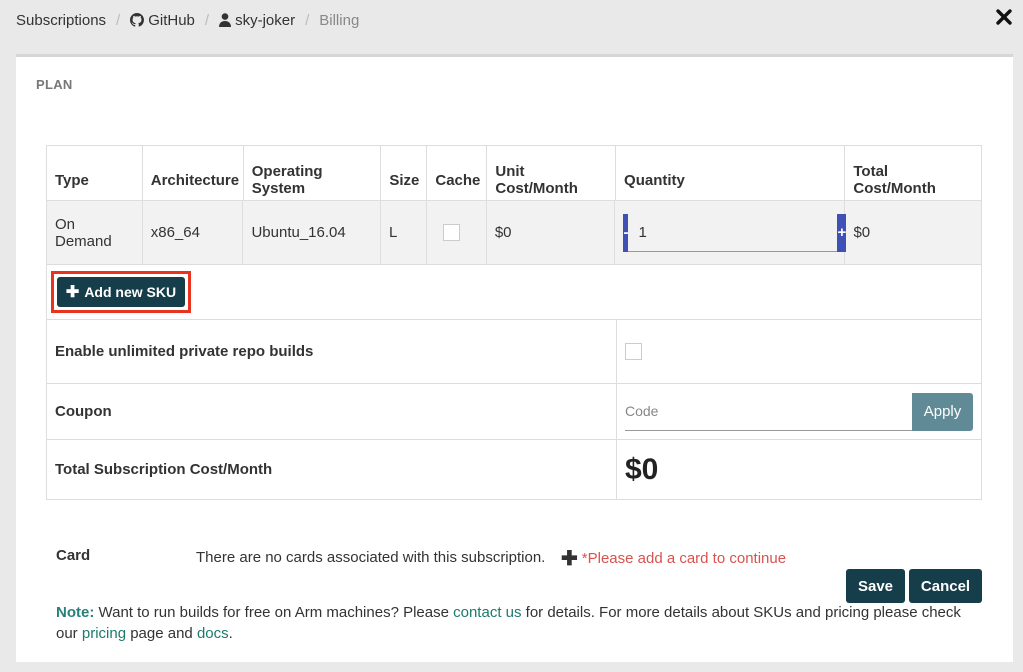 The width and height of the screenshot is (1023, 672). Describe the element at coordinates (642, 469) in the screenshot. I see `total-value: $0` at that location.